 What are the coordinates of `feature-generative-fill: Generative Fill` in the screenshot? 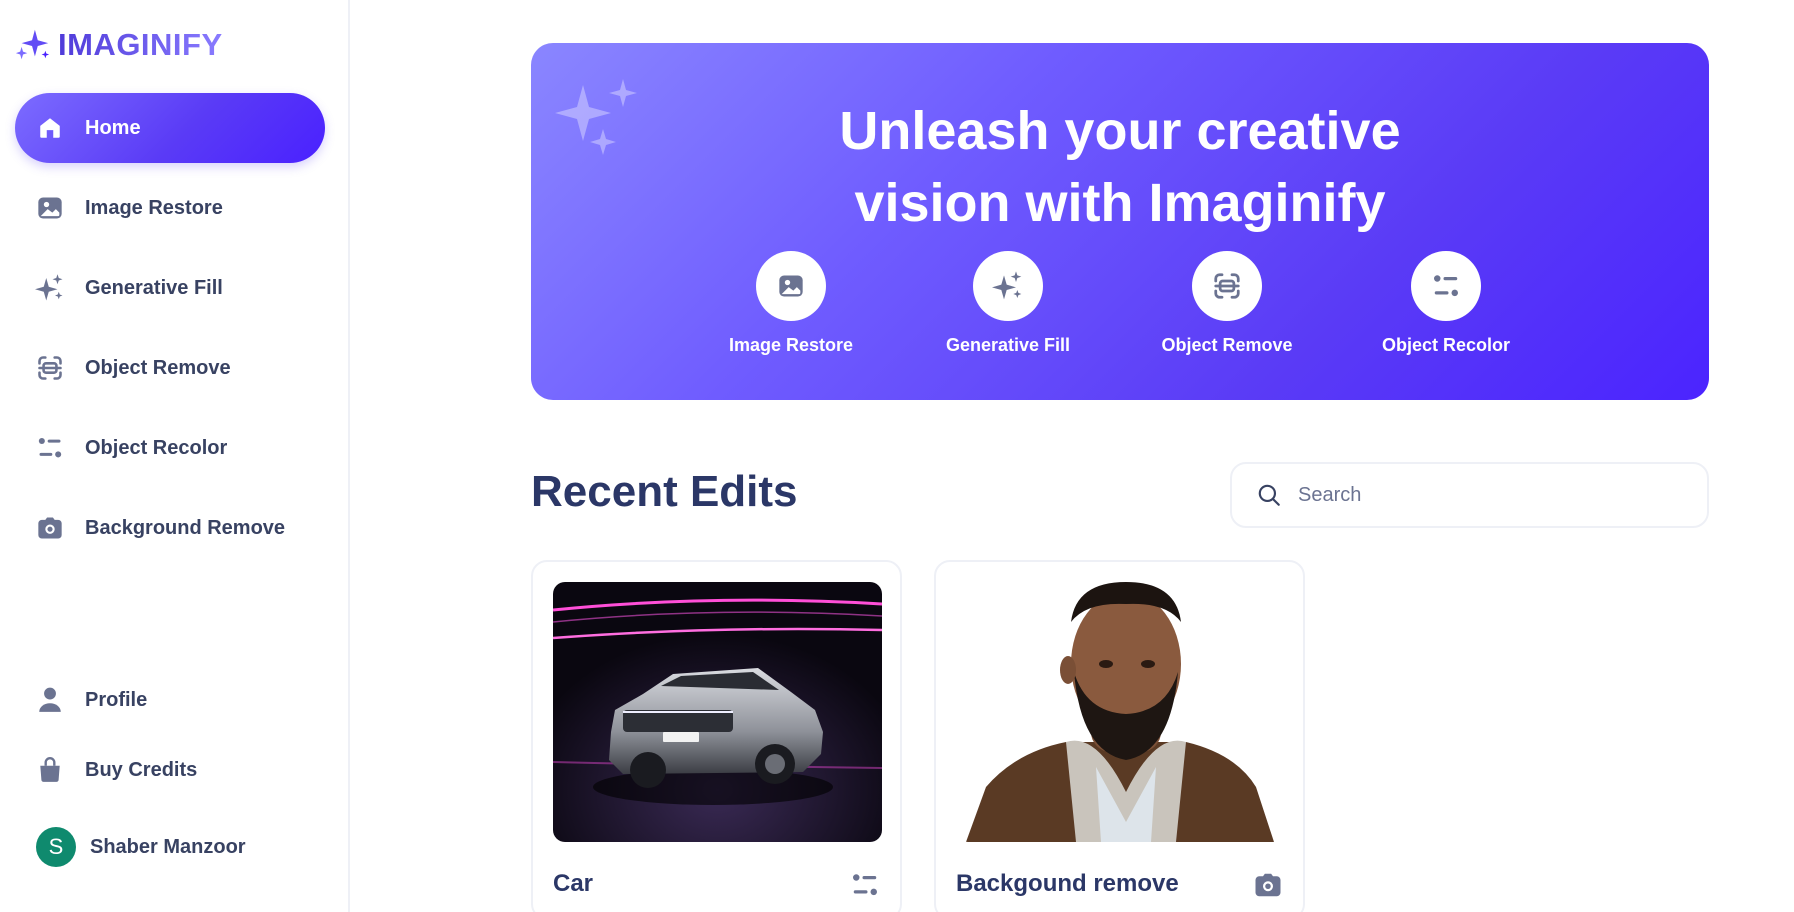 It's located at (1008, 303).